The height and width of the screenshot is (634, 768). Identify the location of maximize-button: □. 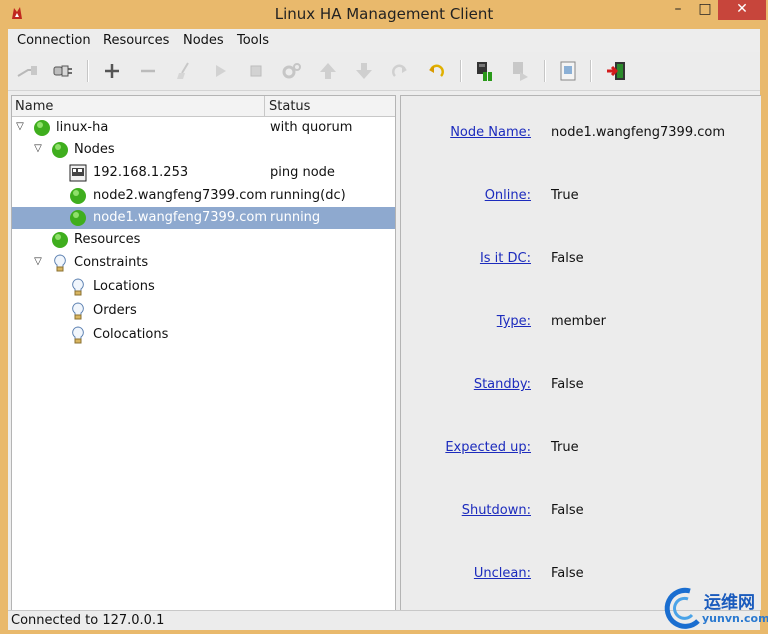
(705, 10).